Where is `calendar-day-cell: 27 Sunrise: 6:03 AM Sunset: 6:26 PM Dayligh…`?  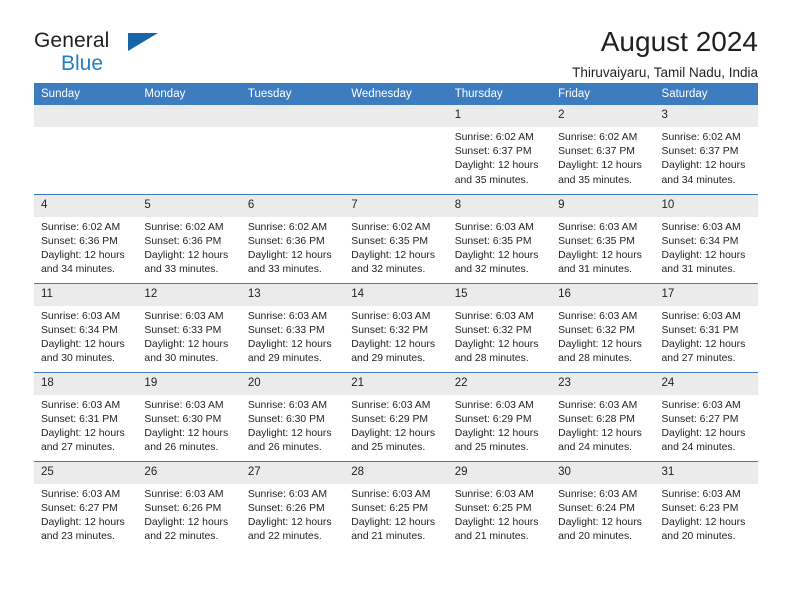
calendar-day-cell: 27 Sunrise: 6:03 AM Sunset: 6:26 PM Dayligh… is located at coordinates (292, 505).